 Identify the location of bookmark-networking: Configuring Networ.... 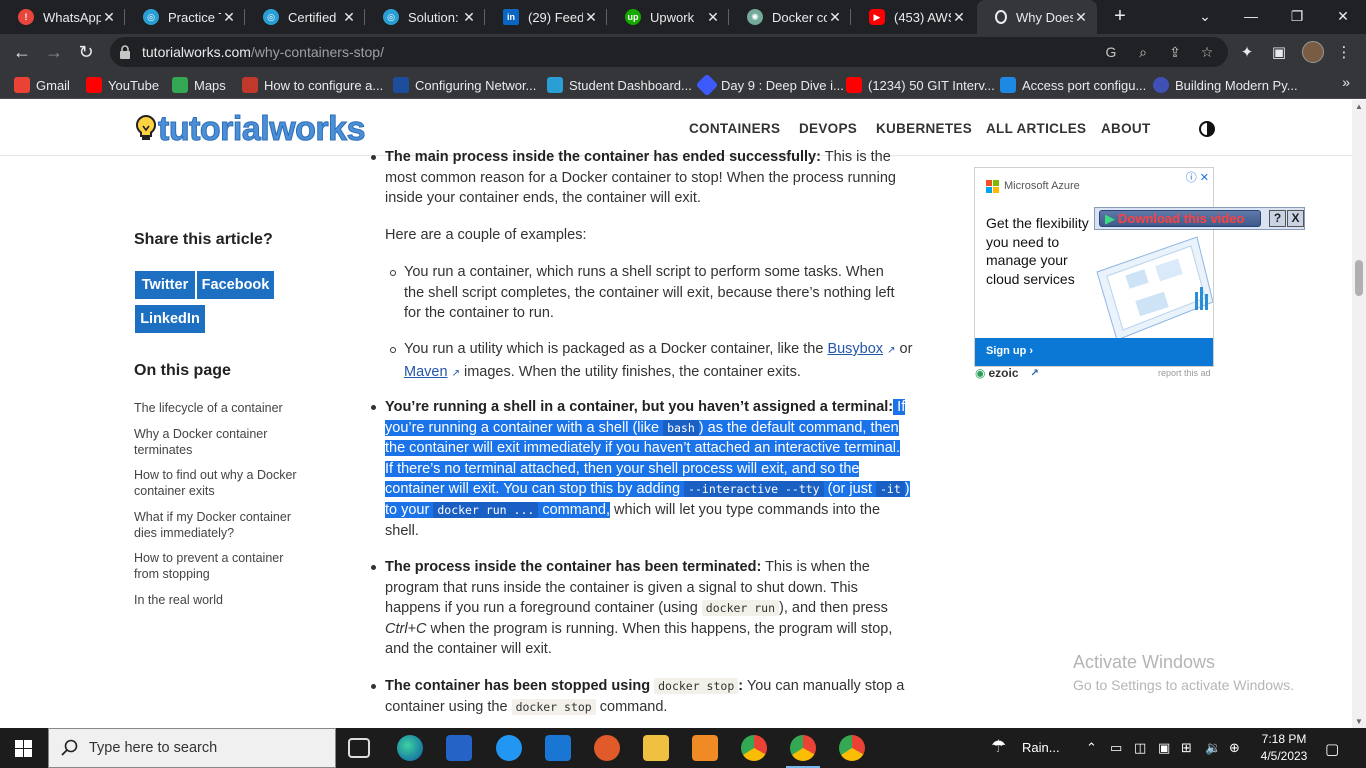
(464, 85).